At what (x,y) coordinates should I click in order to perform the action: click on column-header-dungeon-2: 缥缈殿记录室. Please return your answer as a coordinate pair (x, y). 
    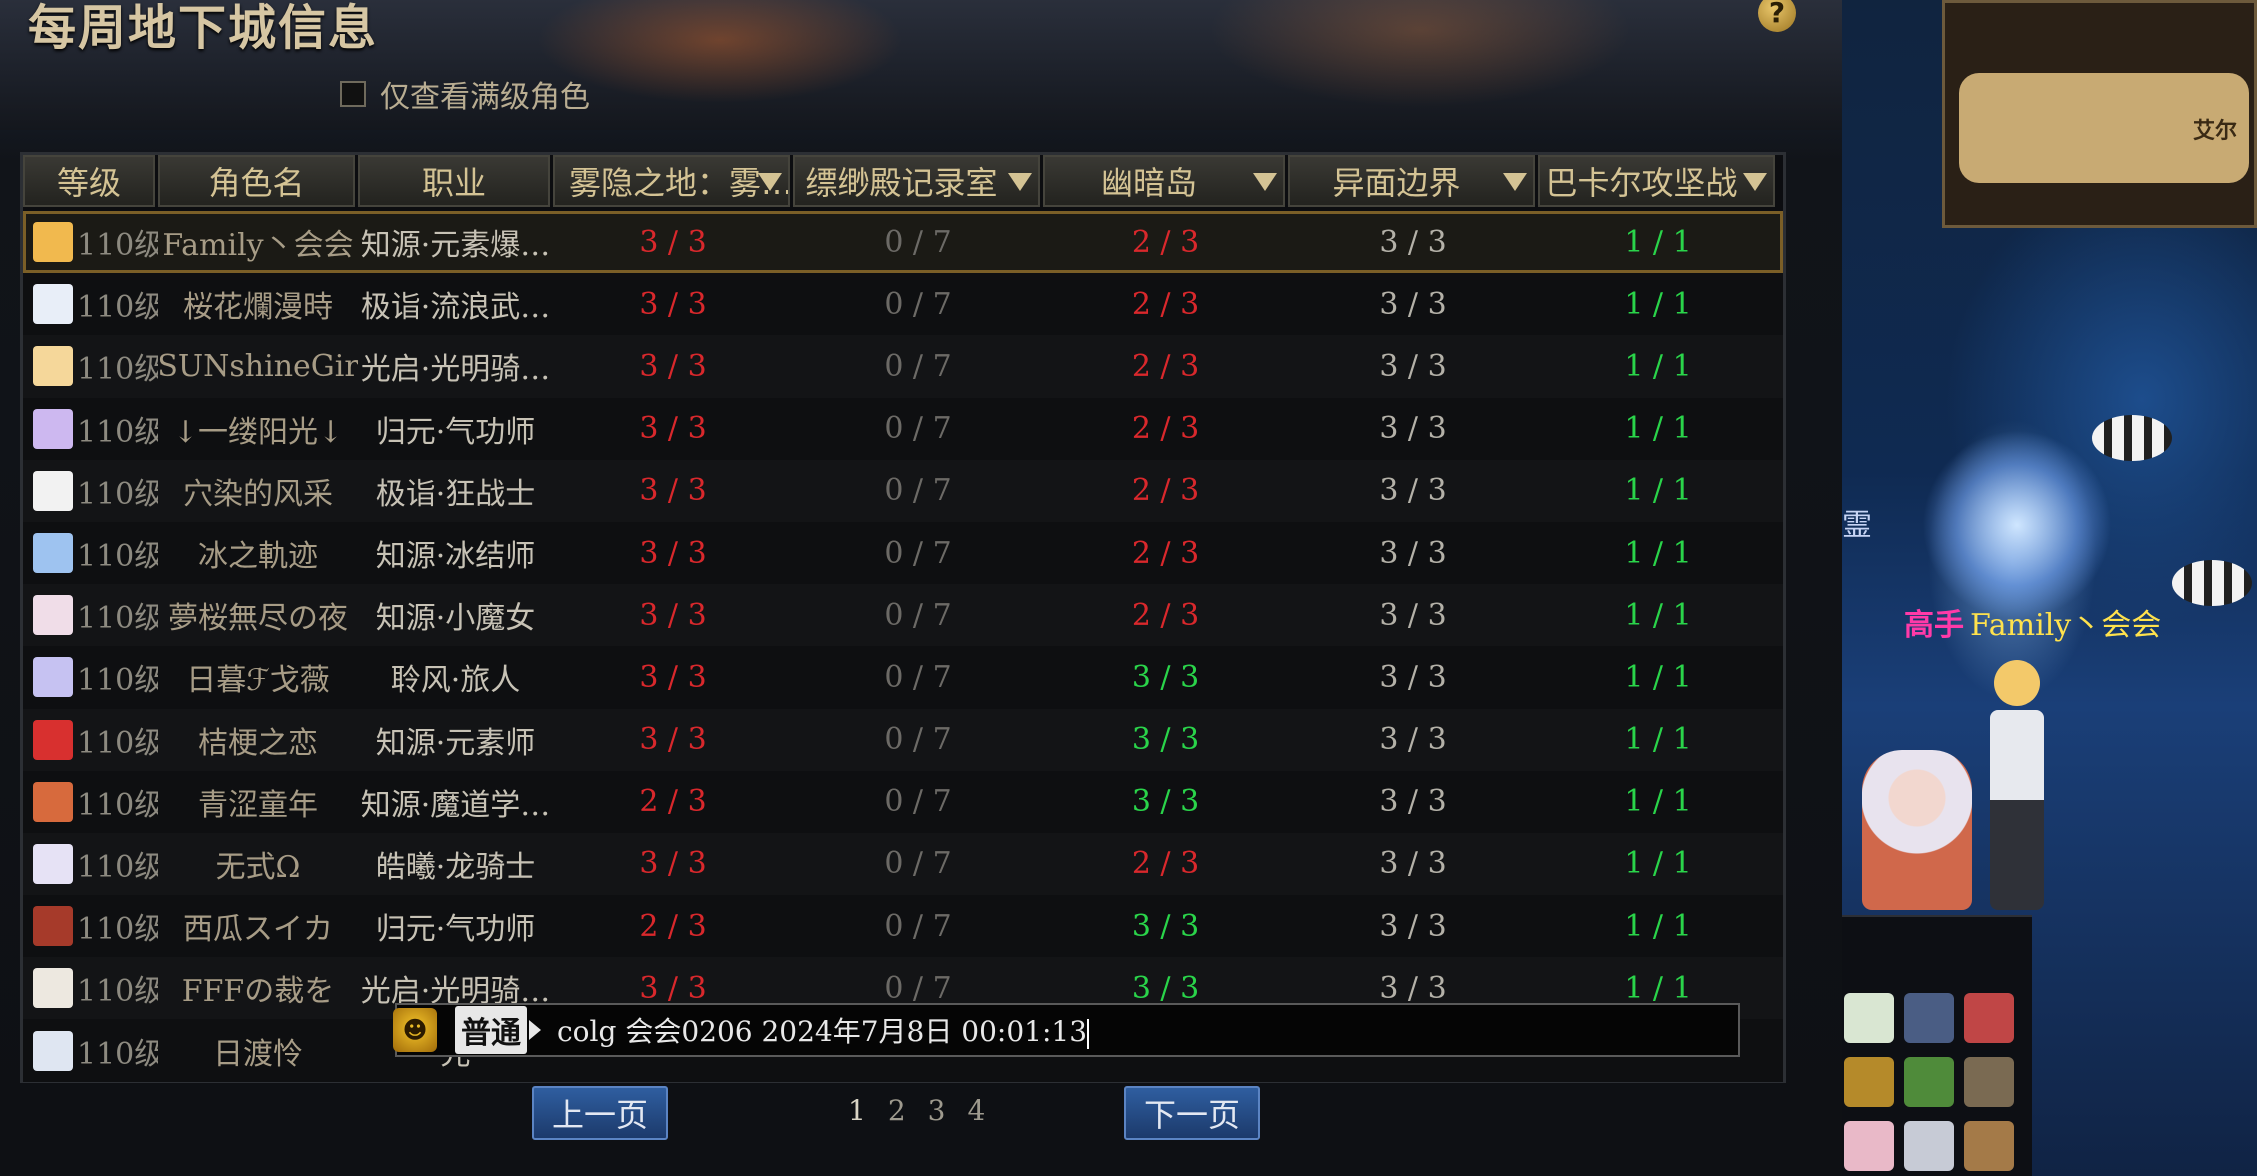
    Looking at the image, I should click on (916, 181).